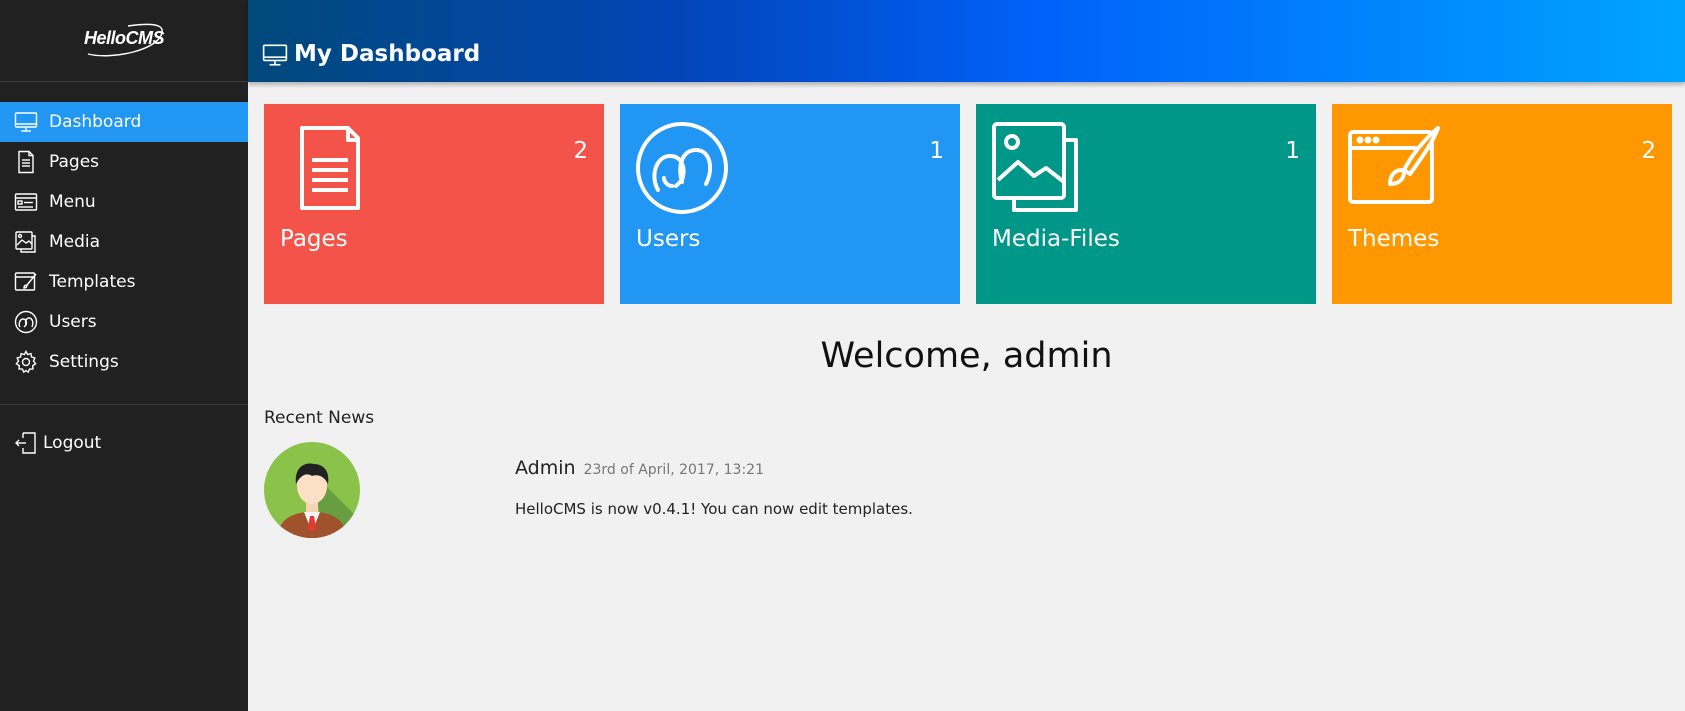  What do you see at coordinates (124, 202) in the screenshot?
I see `sidebar-item-menu: Menu` at bounding box center [124, 202].